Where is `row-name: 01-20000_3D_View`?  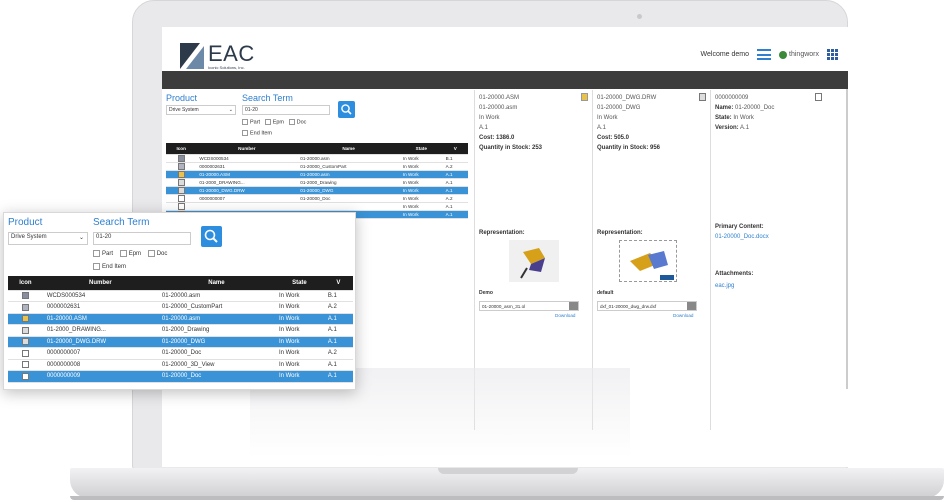
row-name: 01-20000_3D_View is located at coordinates (216, 365).